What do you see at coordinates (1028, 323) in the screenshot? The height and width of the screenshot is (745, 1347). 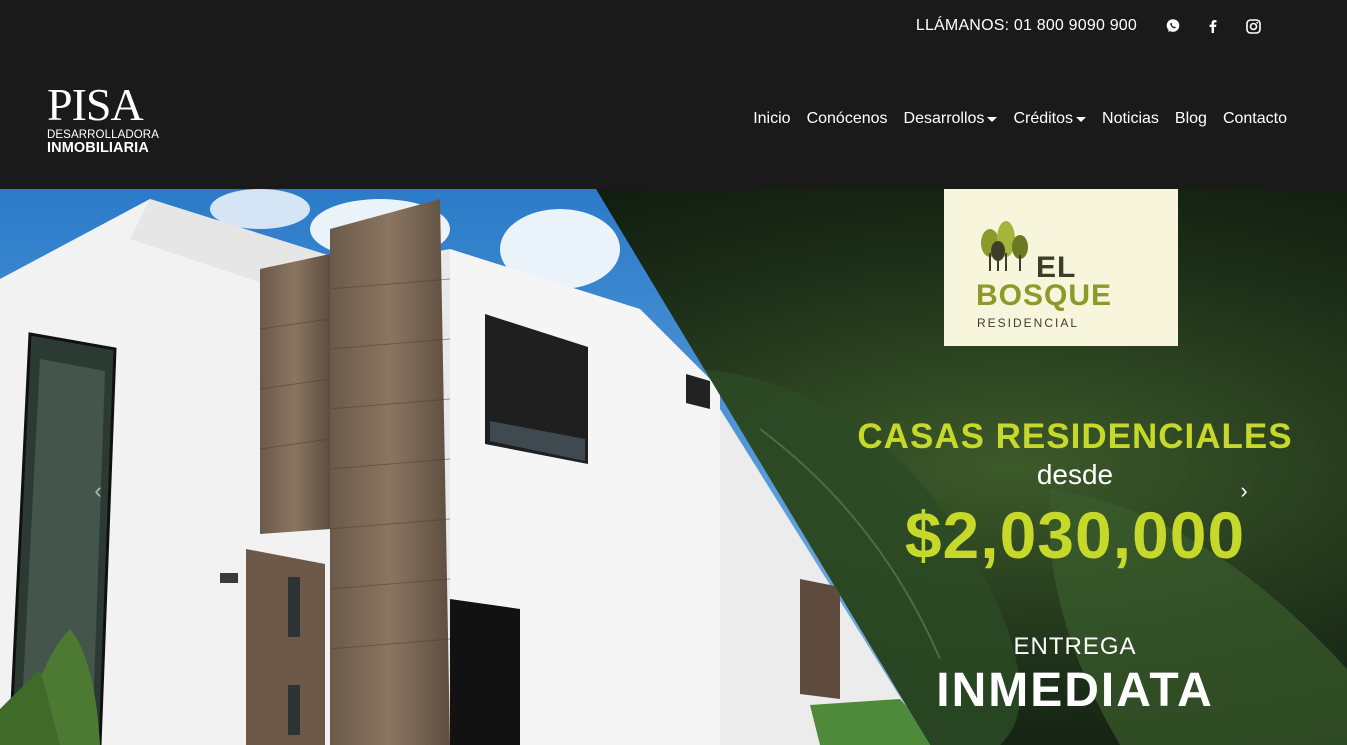 I see `badge-line-3: RESIDENCIAL` at bounding box center [1028, 323].